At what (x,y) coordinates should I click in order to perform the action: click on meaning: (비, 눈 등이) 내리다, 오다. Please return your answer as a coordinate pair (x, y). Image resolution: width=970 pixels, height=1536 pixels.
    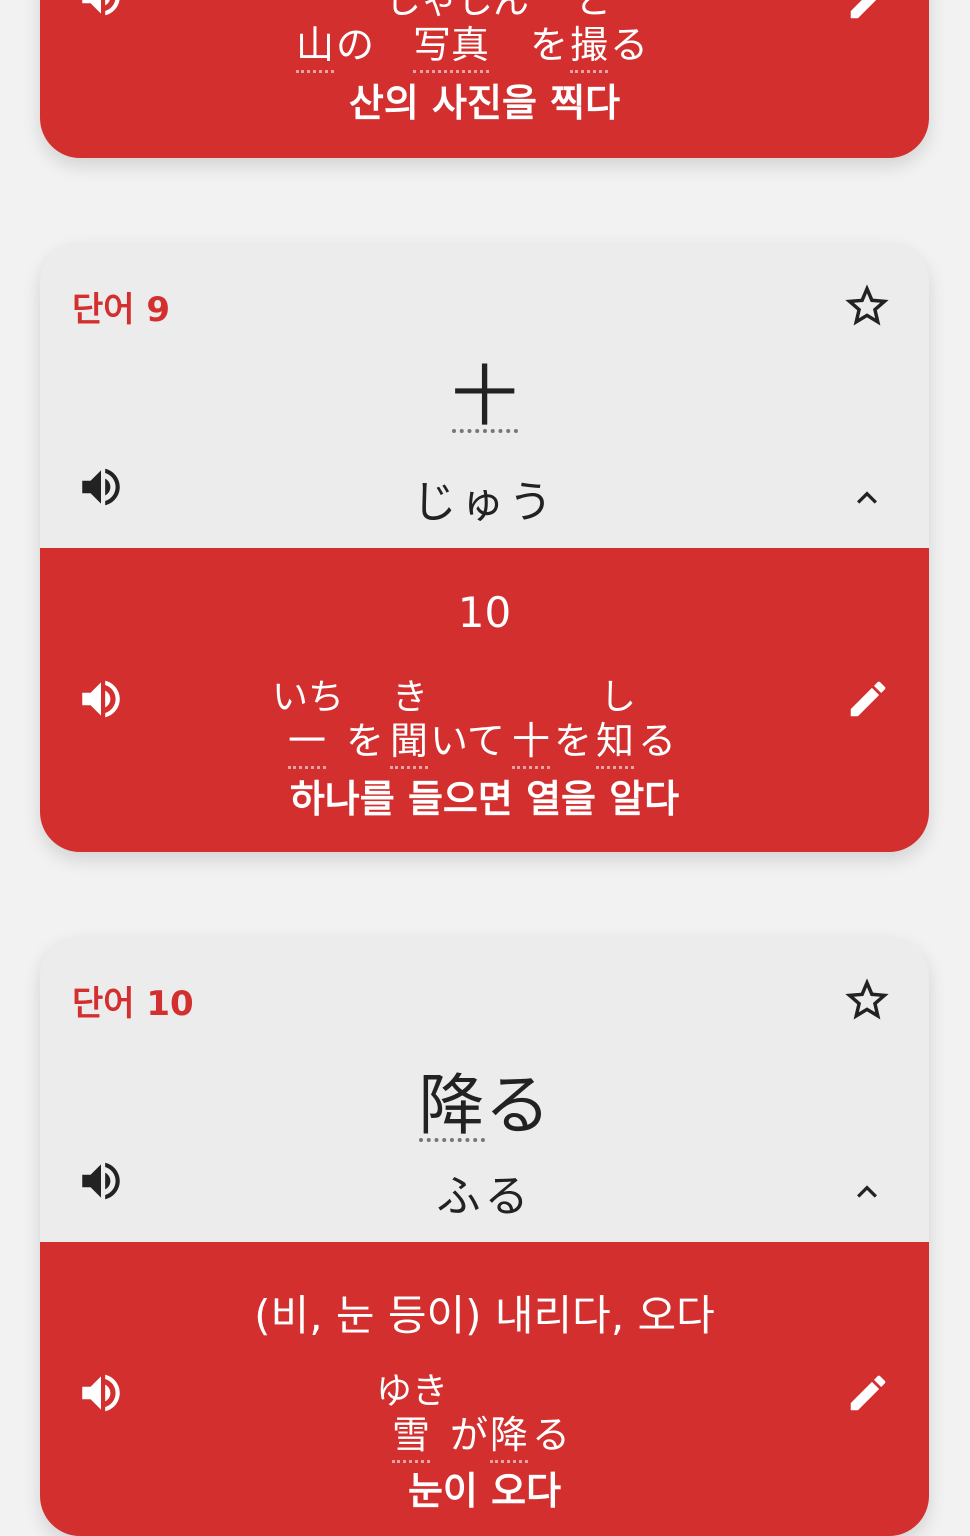
    Looking at the image, I should click on (484, 1315).